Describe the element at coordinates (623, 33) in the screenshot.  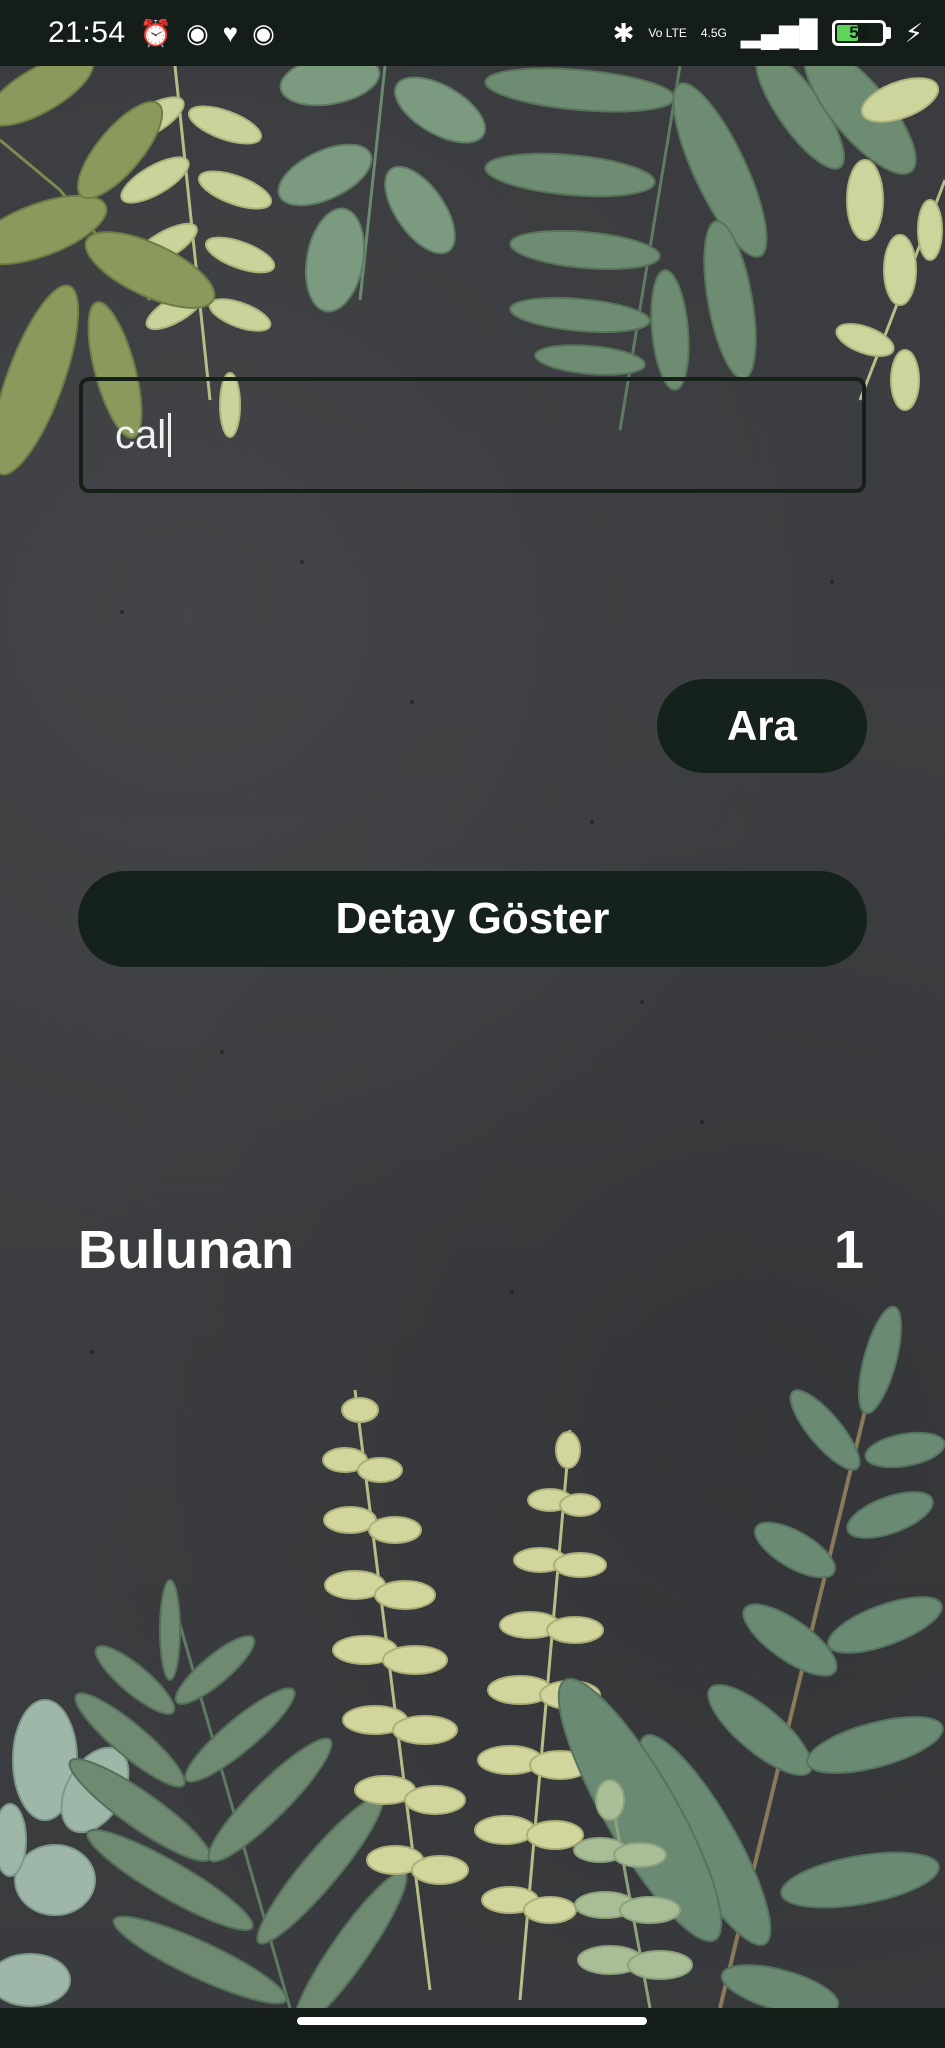
I see `bluetooth-icon: ✱` at that location.